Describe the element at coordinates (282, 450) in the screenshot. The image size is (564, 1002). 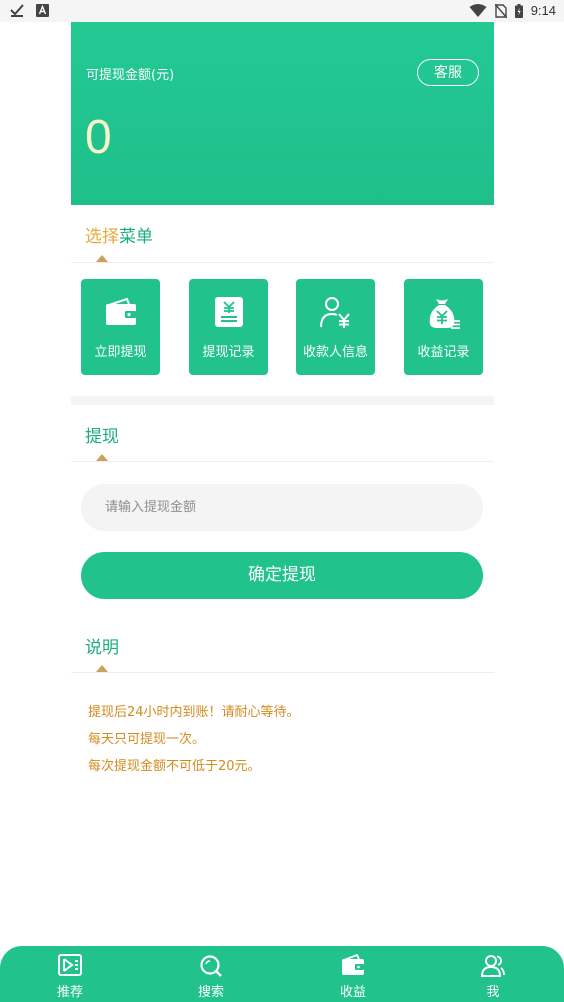
I see `withdraw-section-header: 提现` at that location.